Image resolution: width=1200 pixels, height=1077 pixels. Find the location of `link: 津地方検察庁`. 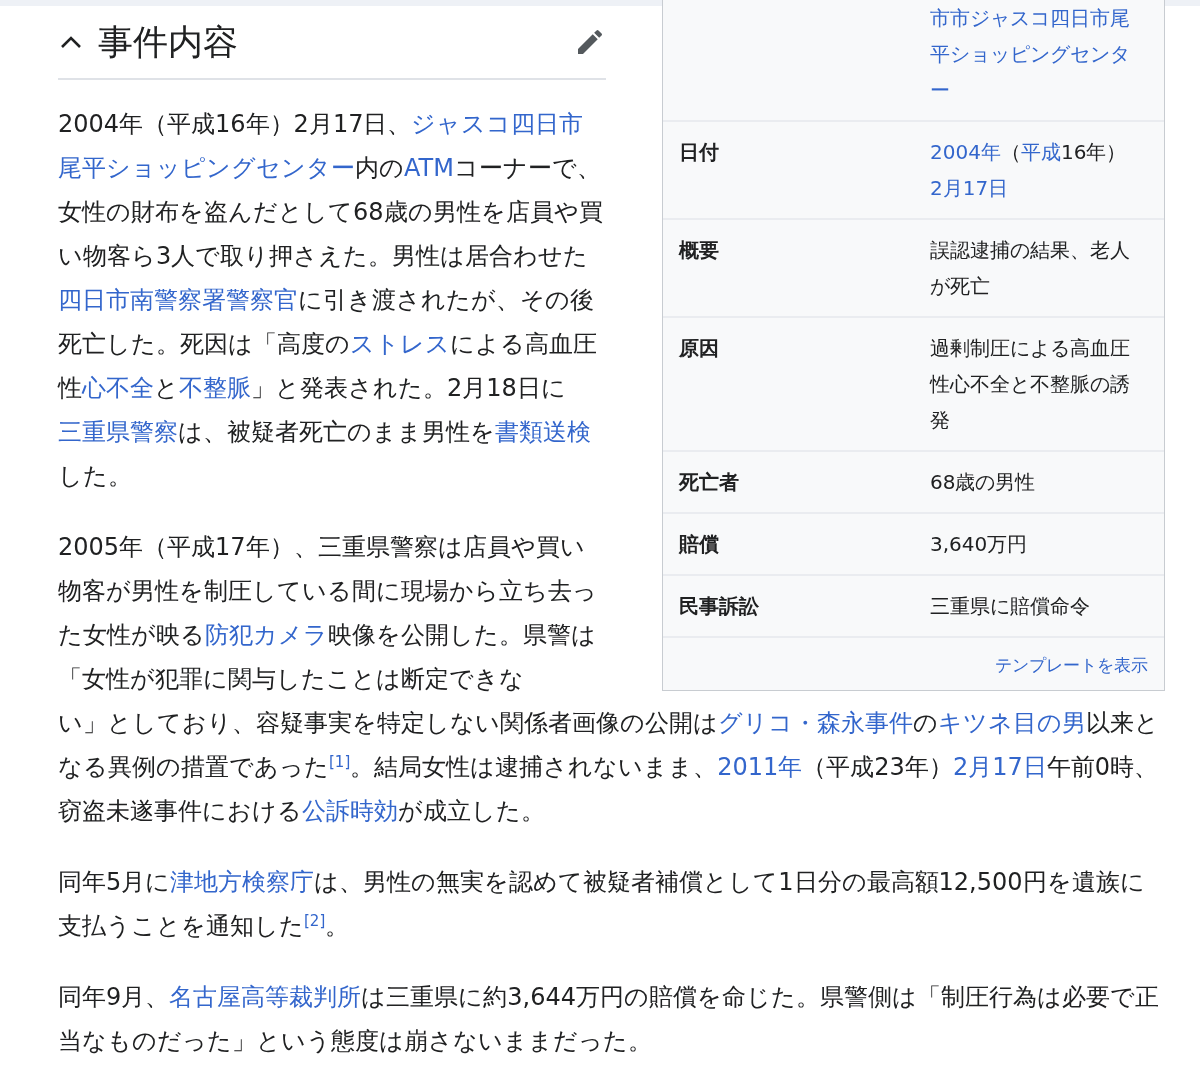

link: 津地方検察庁 is located at coordinates (242, 882).